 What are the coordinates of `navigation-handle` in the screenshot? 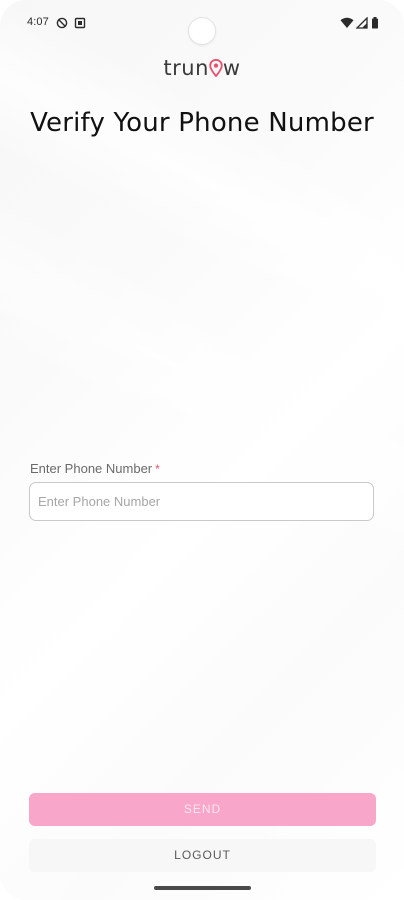 It's located at (202, 888).